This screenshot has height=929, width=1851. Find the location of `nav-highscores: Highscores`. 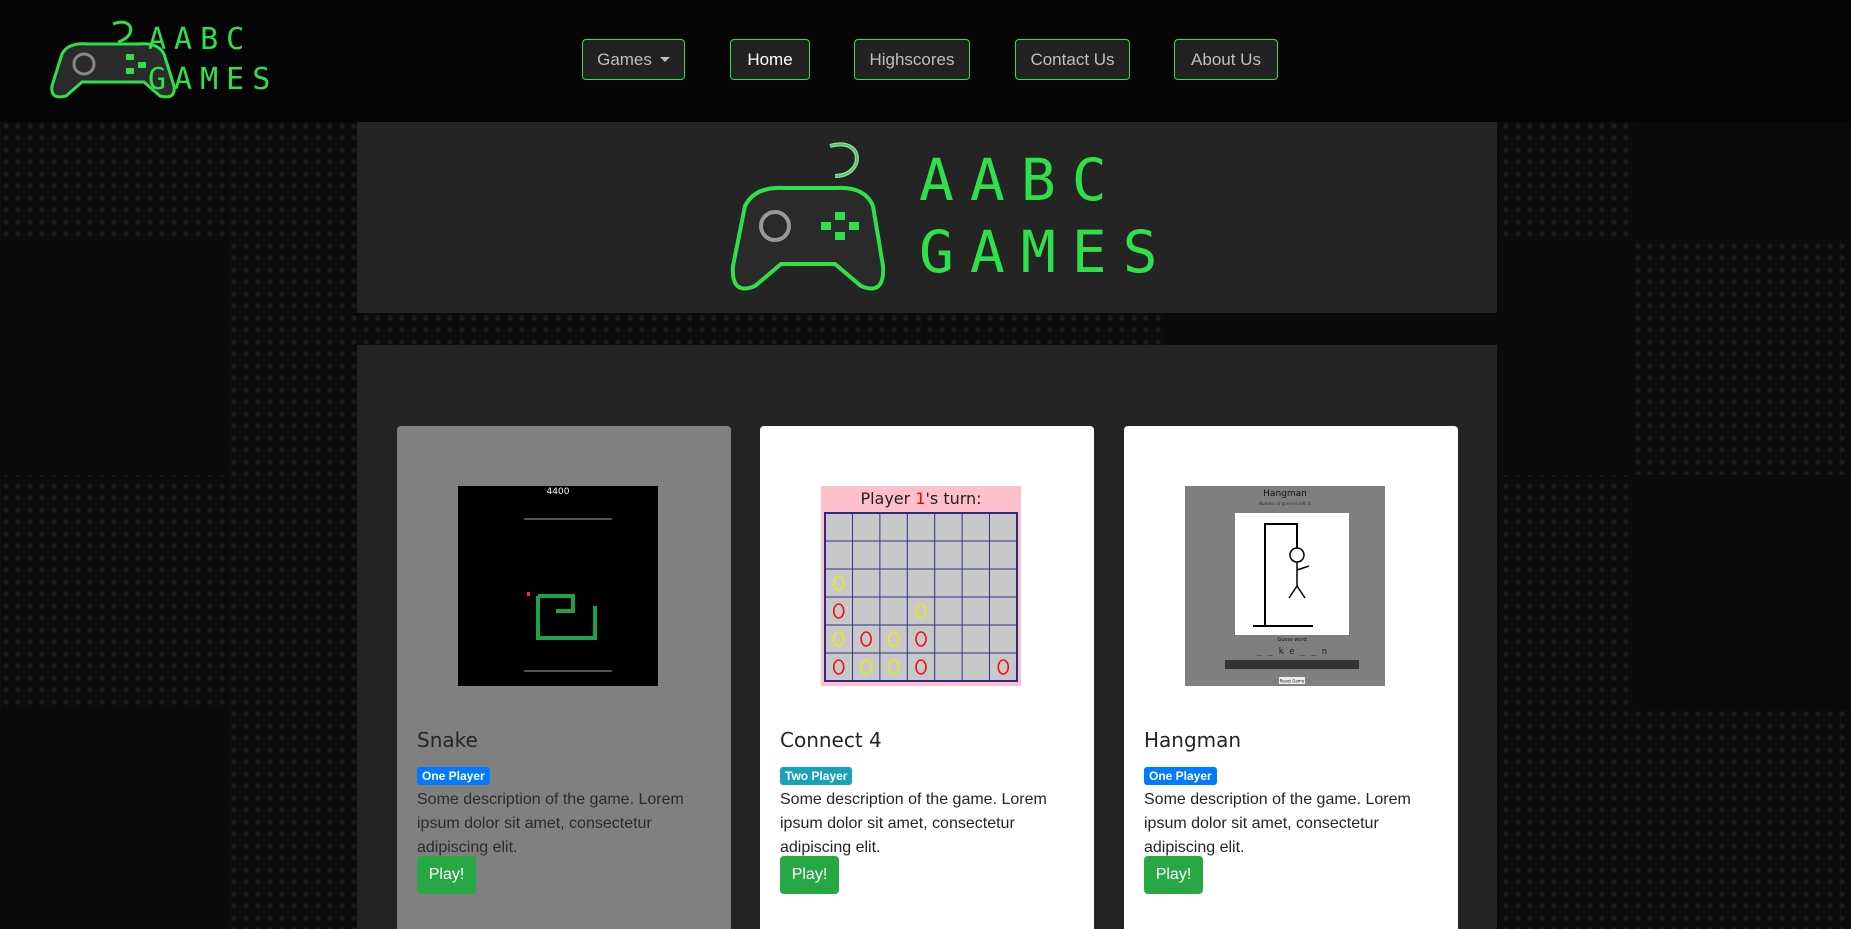

nav-highscores: Highscores is located at coordinates (912, 59).